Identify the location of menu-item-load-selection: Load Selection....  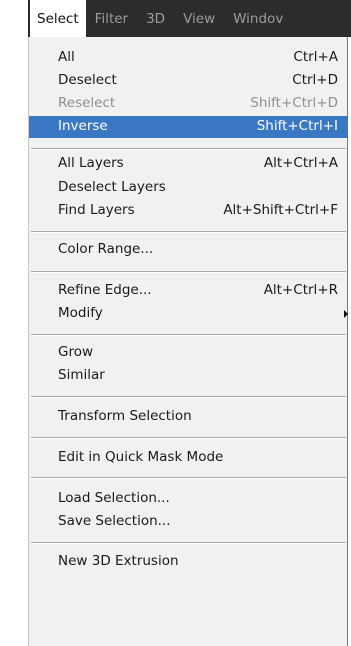
(188, 499).